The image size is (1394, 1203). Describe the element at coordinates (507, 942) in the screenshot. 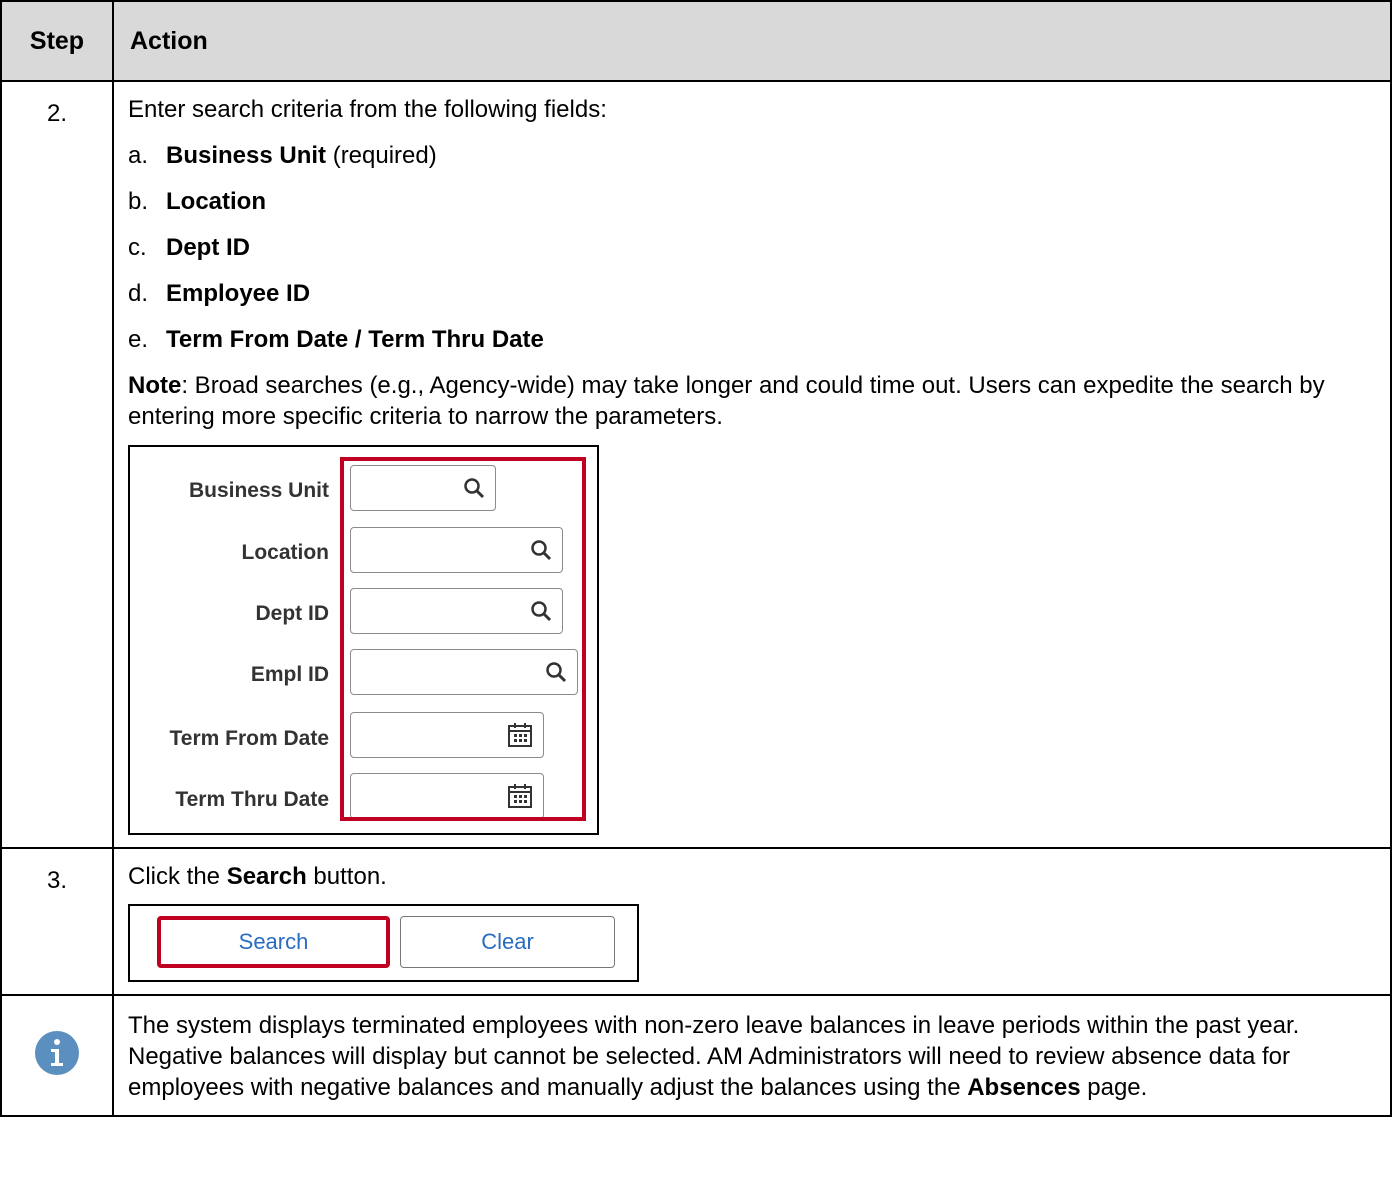

I see `clear-button: Clear` at that location.